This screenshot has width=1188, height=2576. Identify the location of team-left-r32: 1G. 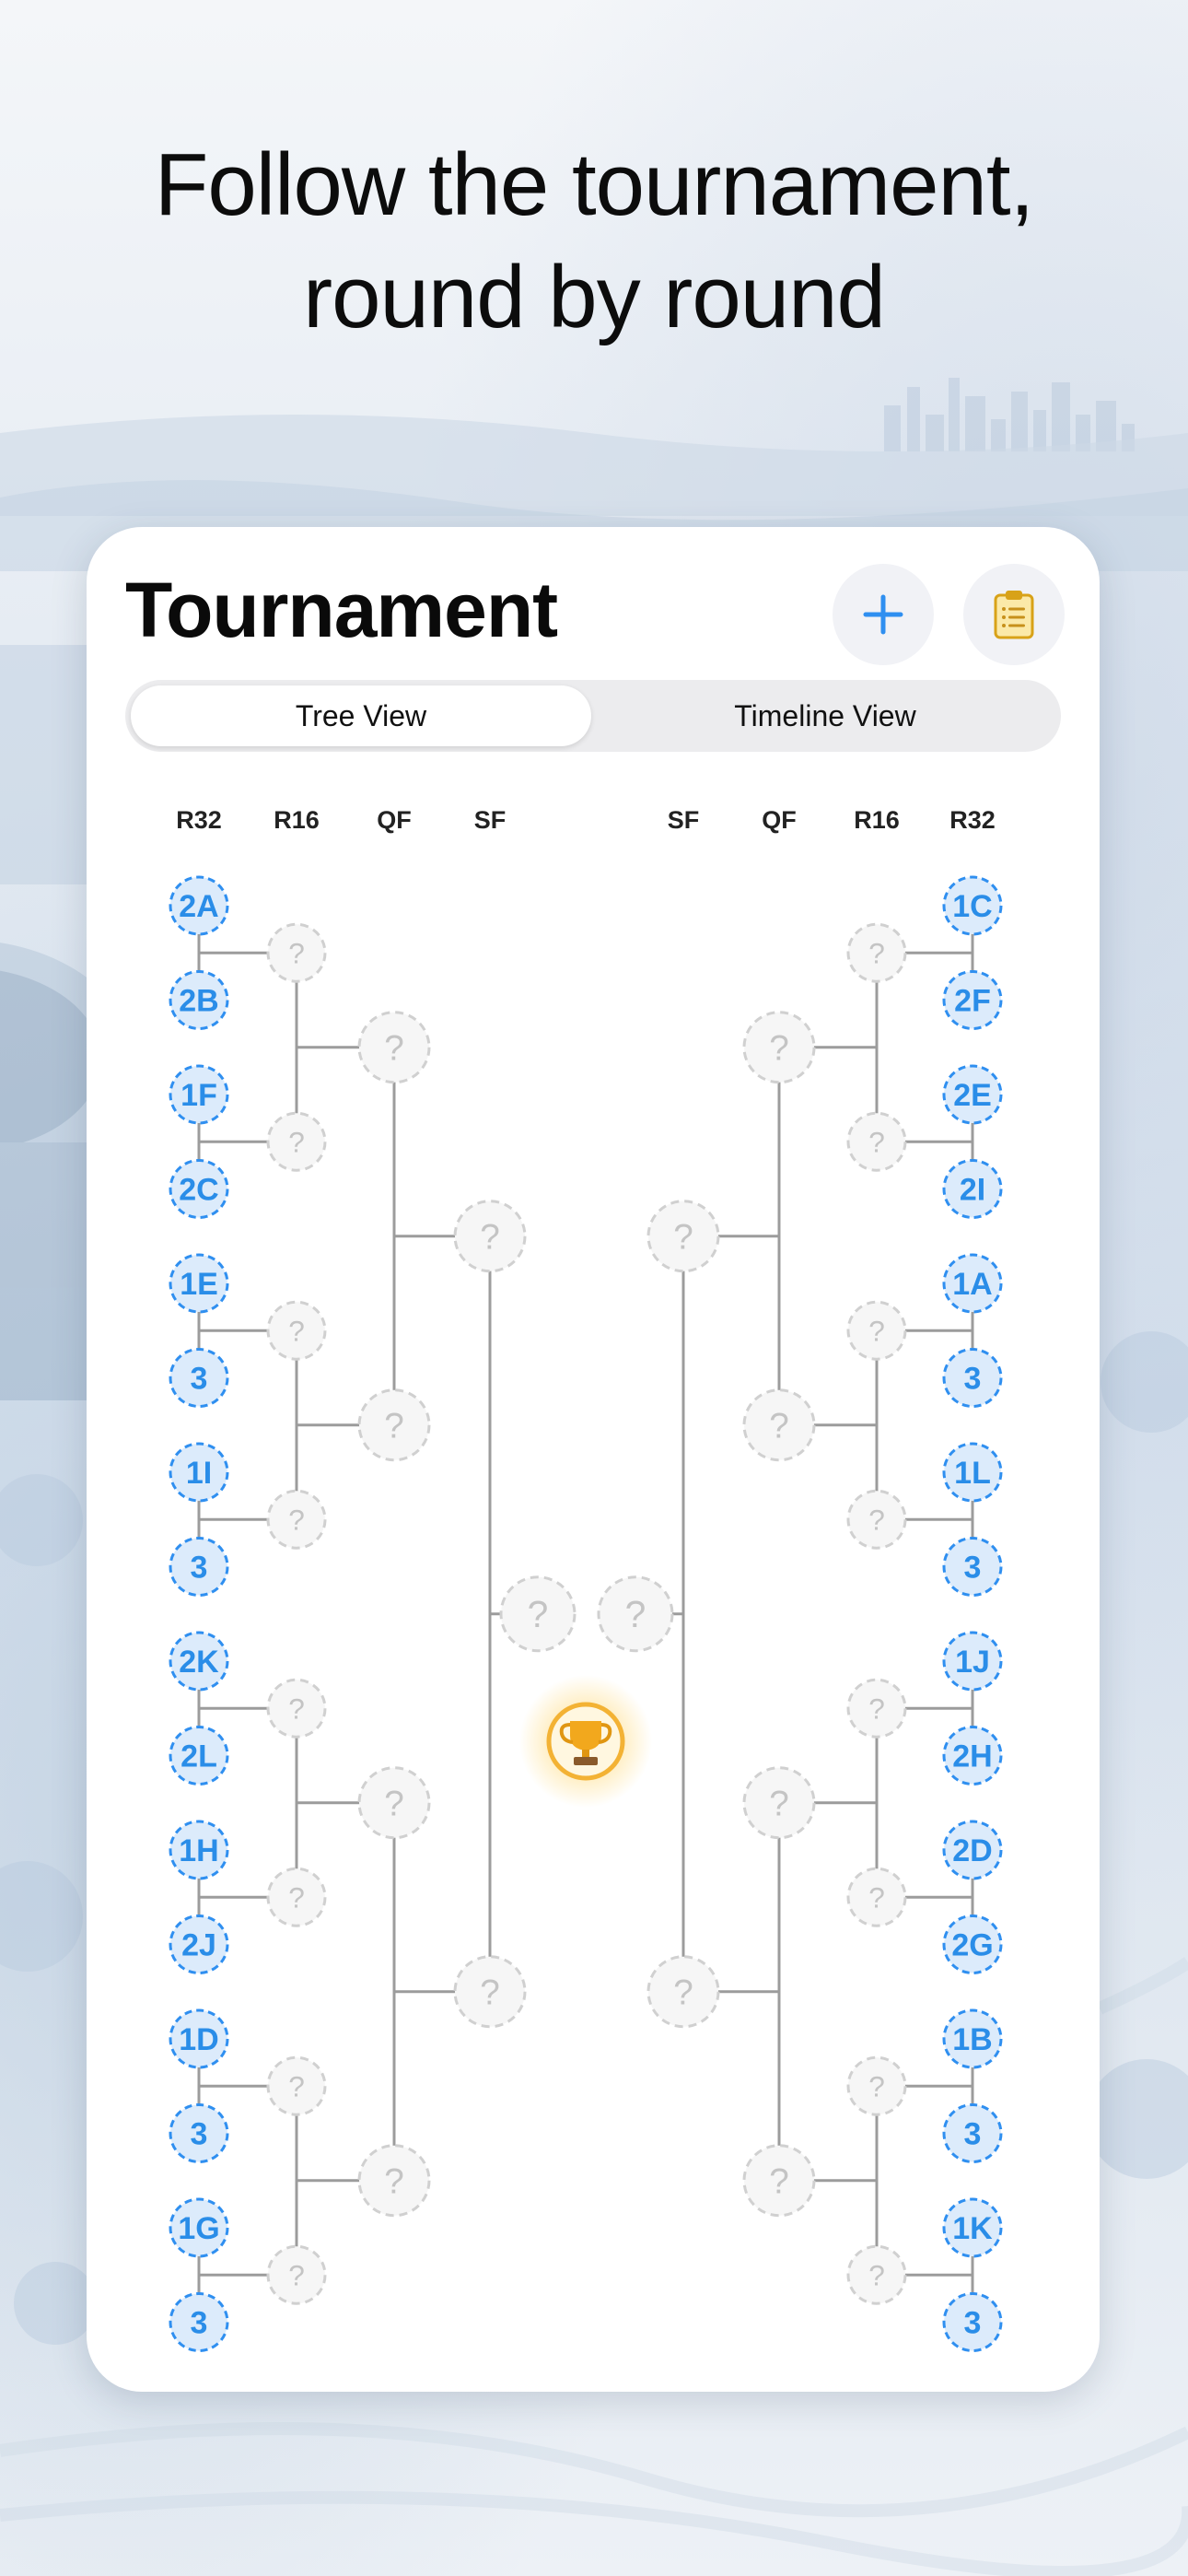
(199, 2227).